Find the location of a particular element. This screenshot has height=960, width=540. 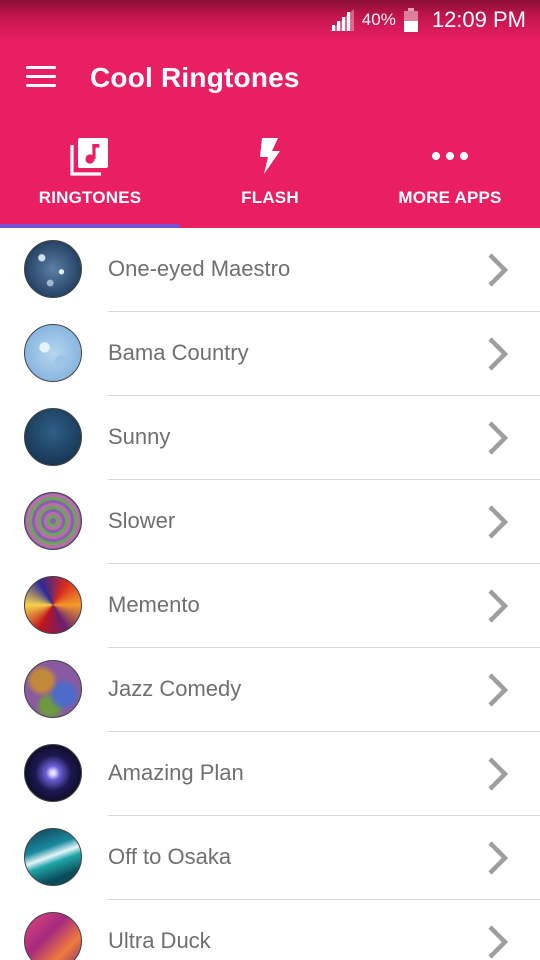

tab-bar: RINGTONES FLASH MORE APPS is located at coordinates (270, 179).